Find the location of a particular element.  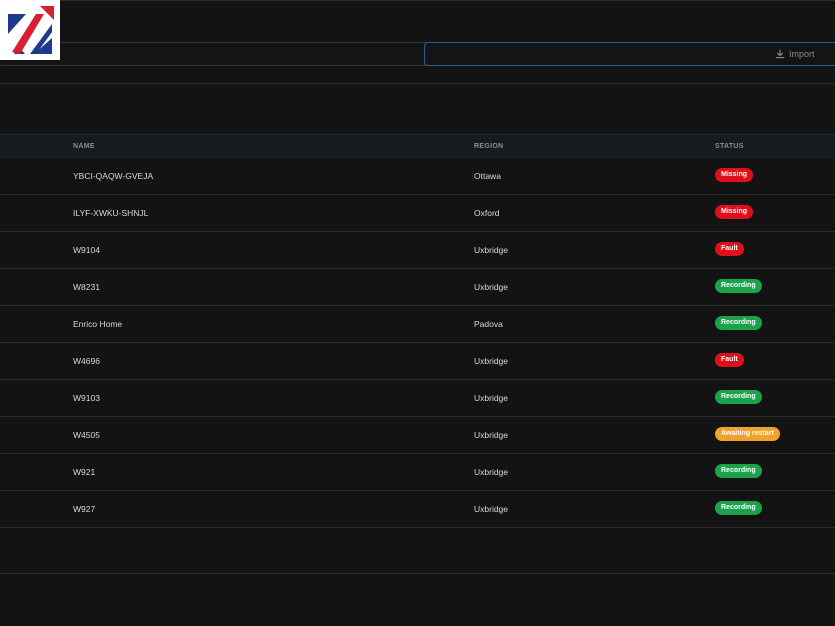

device-region: Padova is located at coordinates (488, 324).